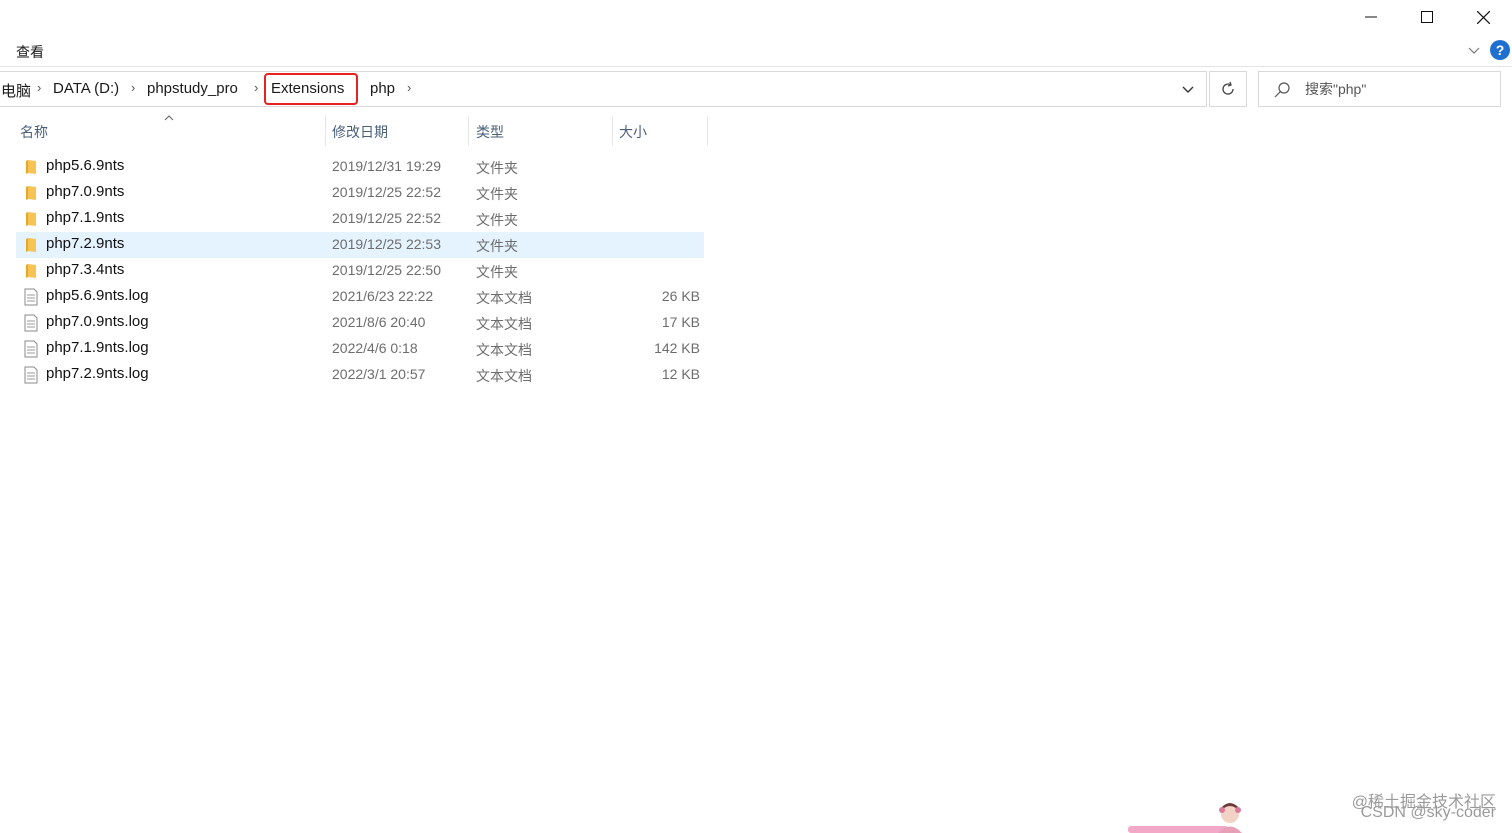 The height and width of the screenshot is (833, 1512). Describe the element at coordinates (386, 244) in the screenshot. I see `file-date: 2019/12/25 22:53` at that location.